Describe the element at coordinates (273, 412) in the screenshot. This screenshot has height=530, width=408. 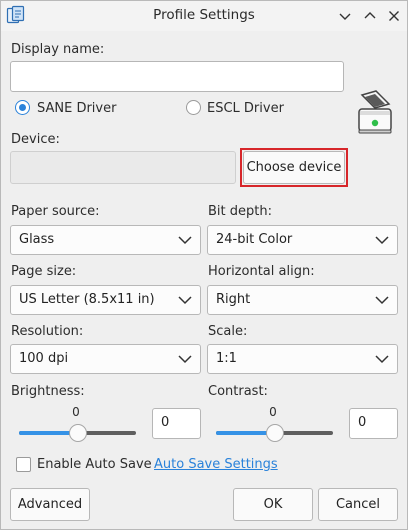
I see `contrast-slider-value: 0` at that location.